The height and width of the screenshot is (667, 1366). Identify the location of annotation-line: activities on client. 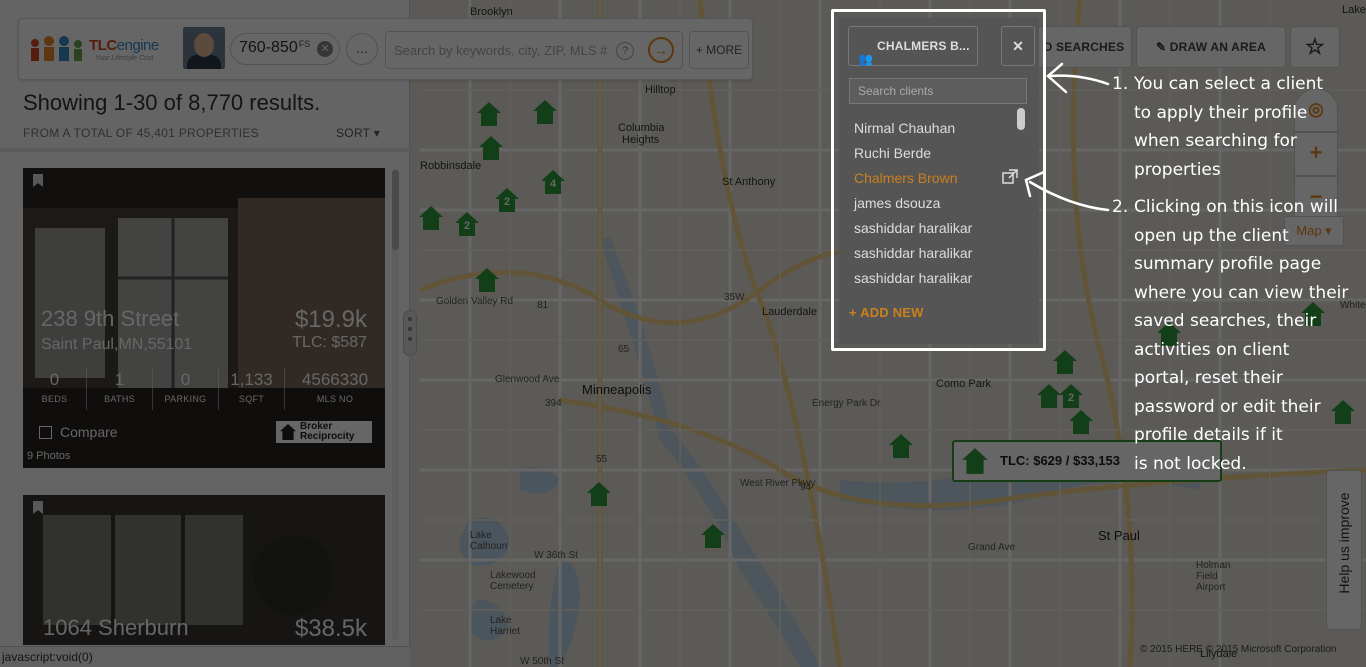
(1212, 349).